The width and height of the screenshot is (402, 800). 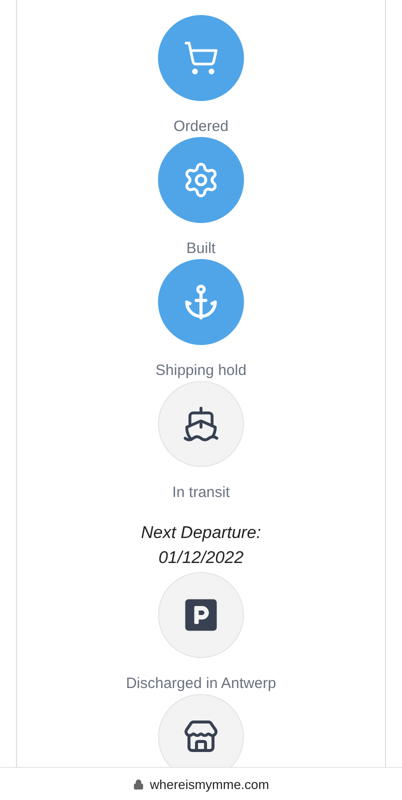 What do you see at coordinates (201, 684) in the screenshot?
I see `step-label: Discharged in Antwerp` at bounding box center [201, 684].